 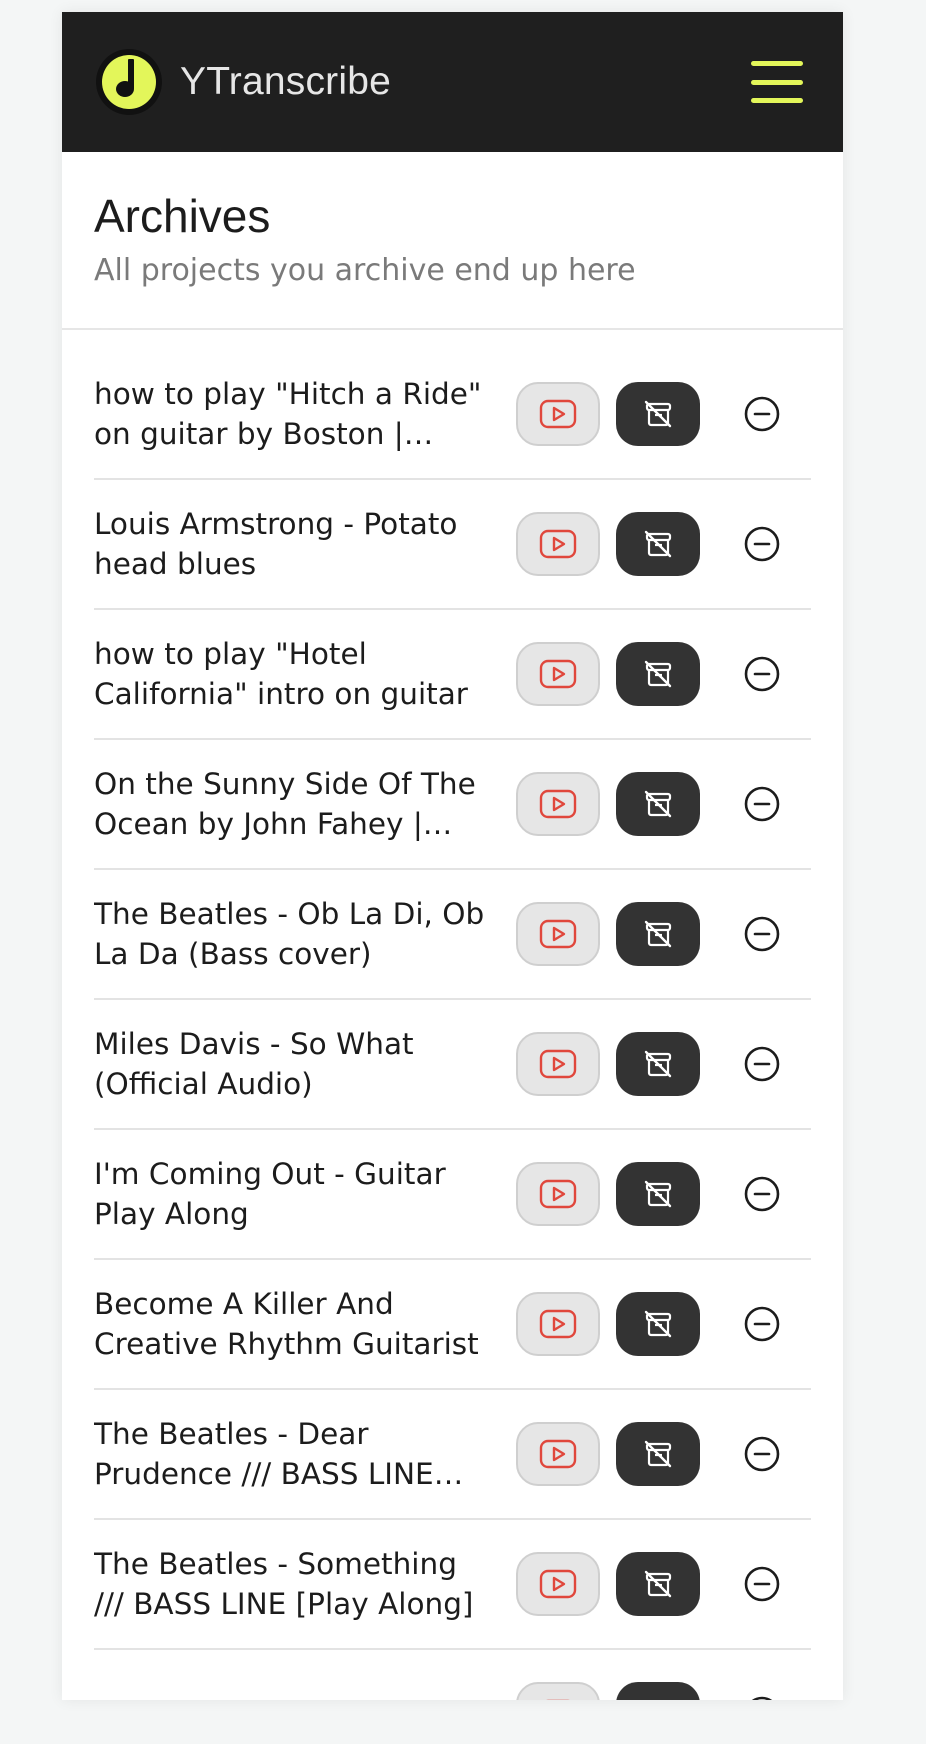 I want to click on page-title: Archives, so click(x=182, y=216).